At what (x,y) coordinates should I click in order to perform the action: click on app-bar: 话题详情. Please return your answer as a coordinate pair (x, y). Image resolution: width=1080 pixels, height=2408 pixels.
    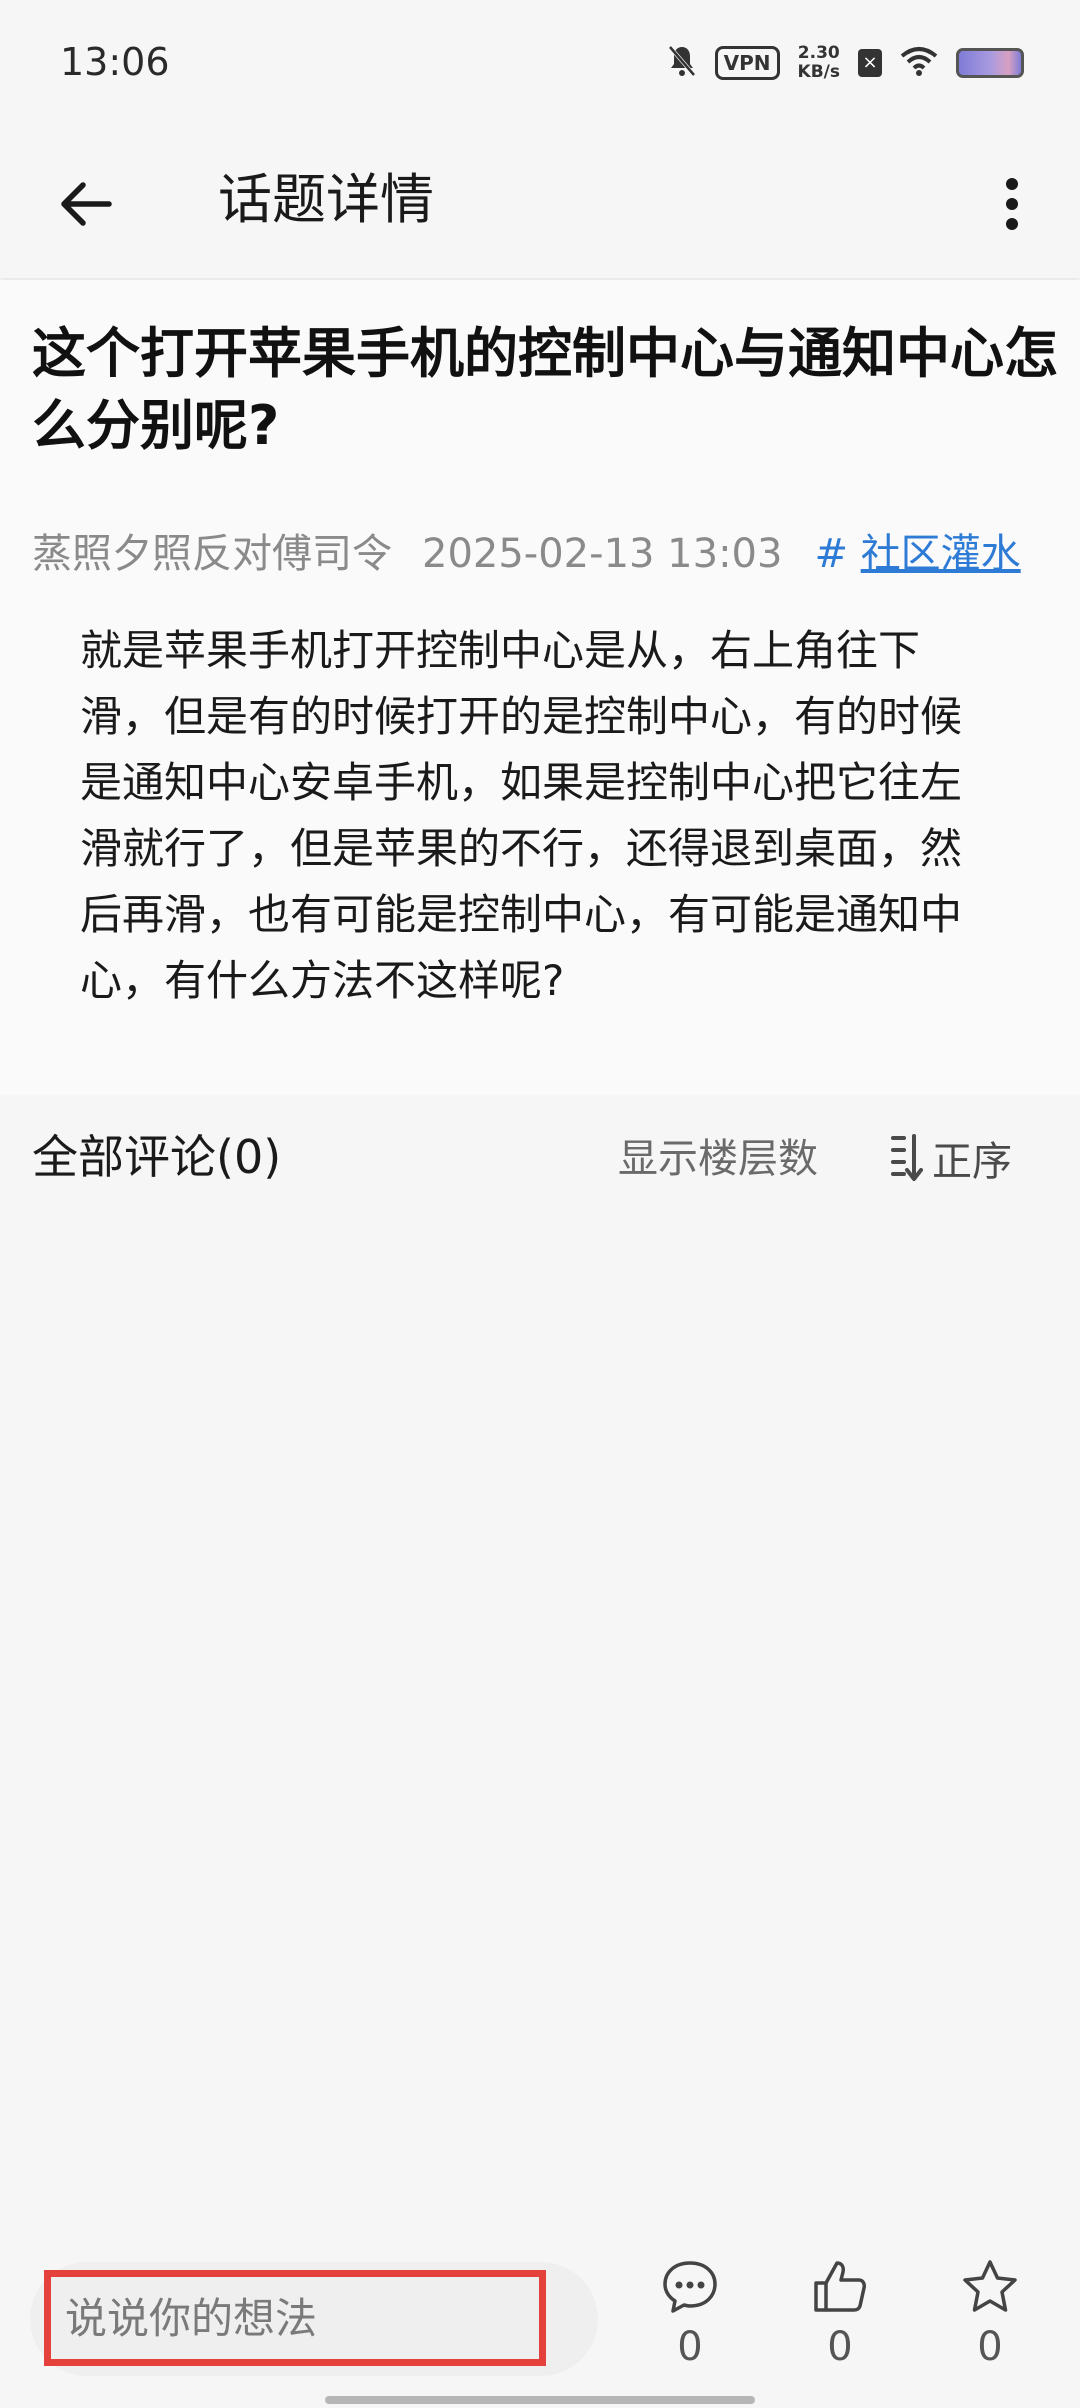
    Looking at the image, I should click on (540, 204).